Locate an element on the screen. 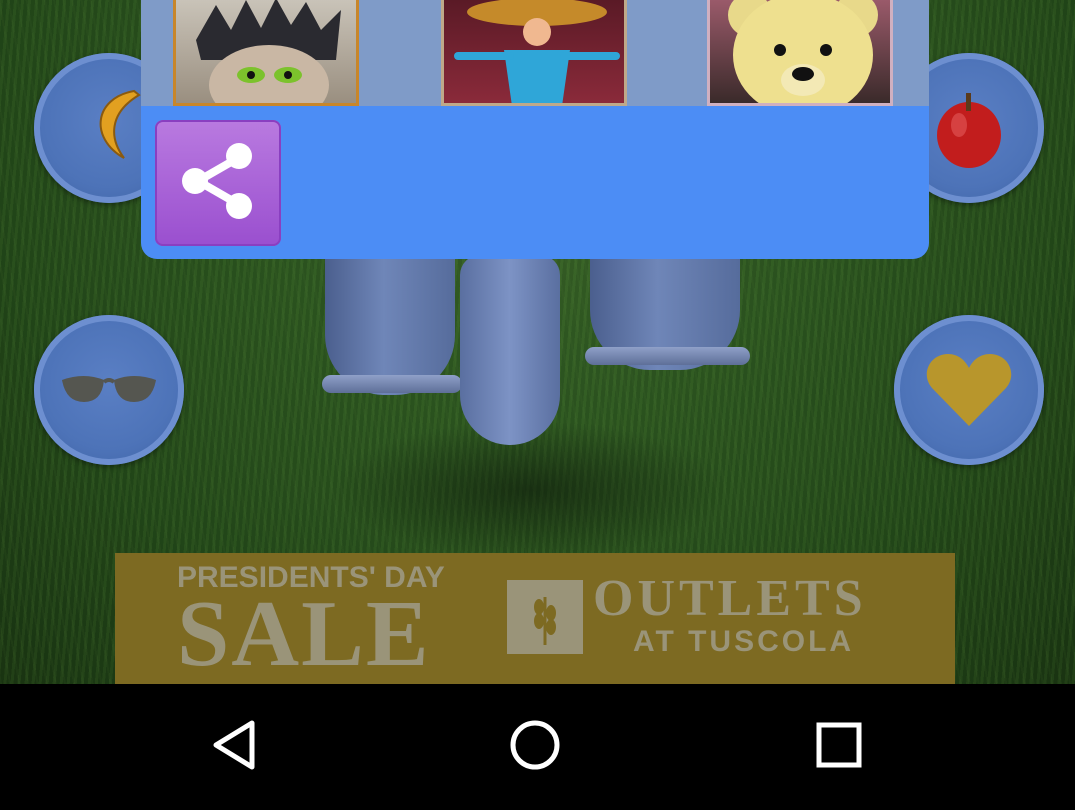 This screenshot has height=810, width=1075. share-icon is located at coordinates (218, 183).